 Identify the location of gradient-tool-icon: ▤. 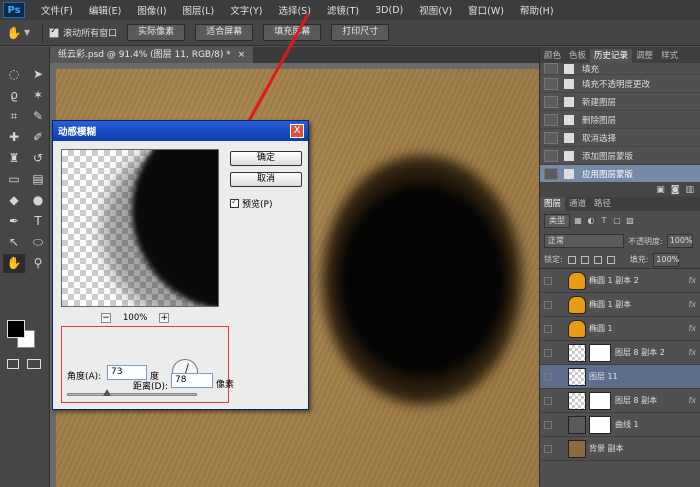
(38, 179).